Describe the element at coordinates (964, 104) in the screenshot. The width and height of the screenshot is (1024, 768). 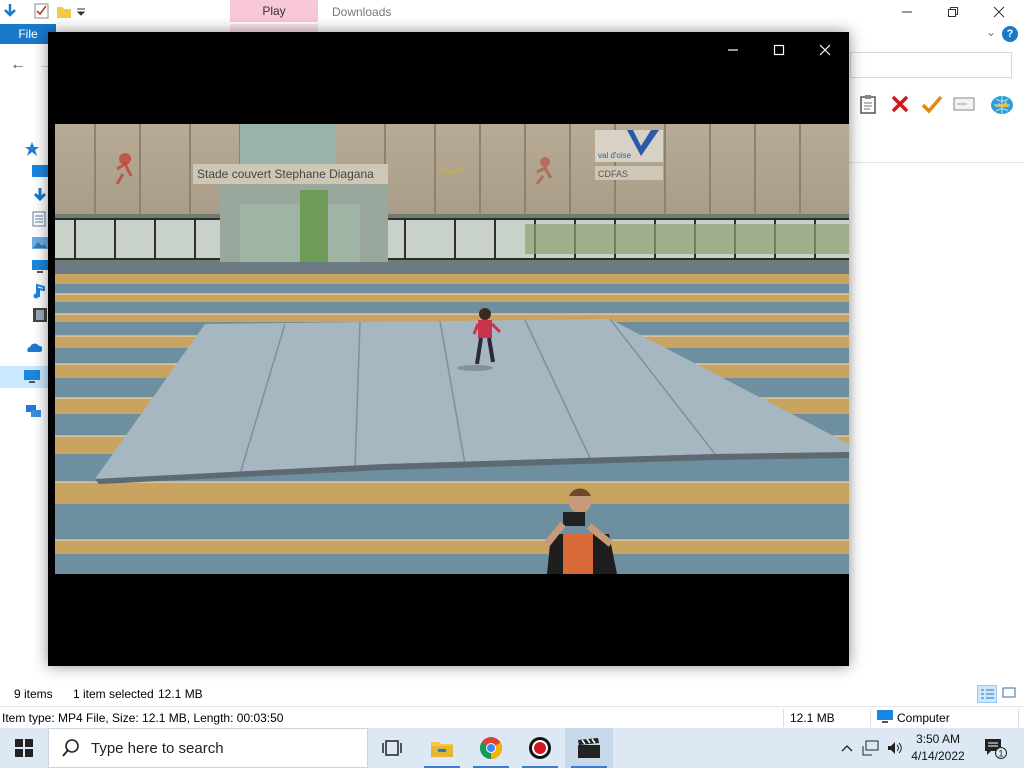
I see `rename-field-icon` at that location.